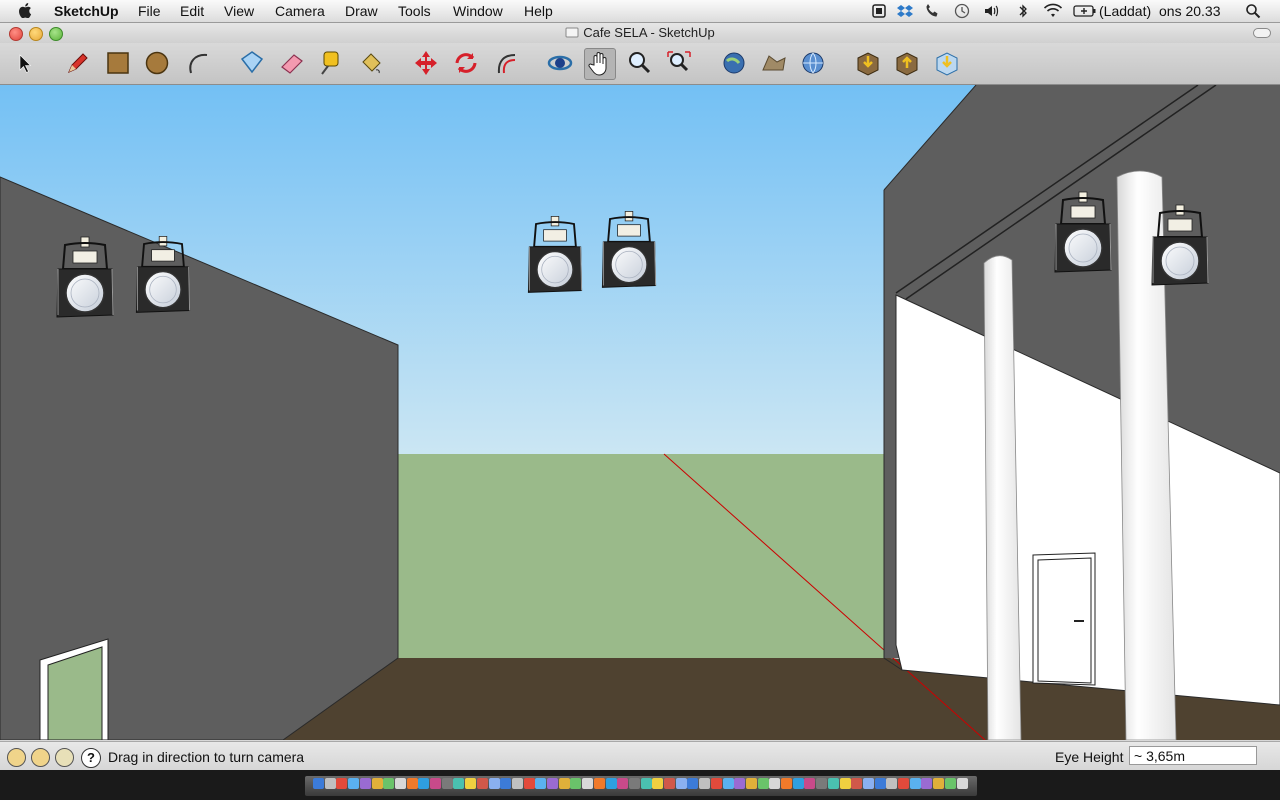 The height and width of the screenshot is (800, 1280). Describe the element at coordinates (1023, 11) in the screenshot. I see `bluetooth-icon` at that location.